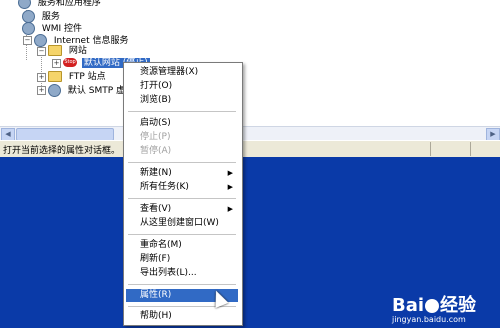 The height and width of the screenshot is (328, 500). Describe the element at coordinates (42, 16) in the screenshot. I see `tree-node-services: 服务` at that location.